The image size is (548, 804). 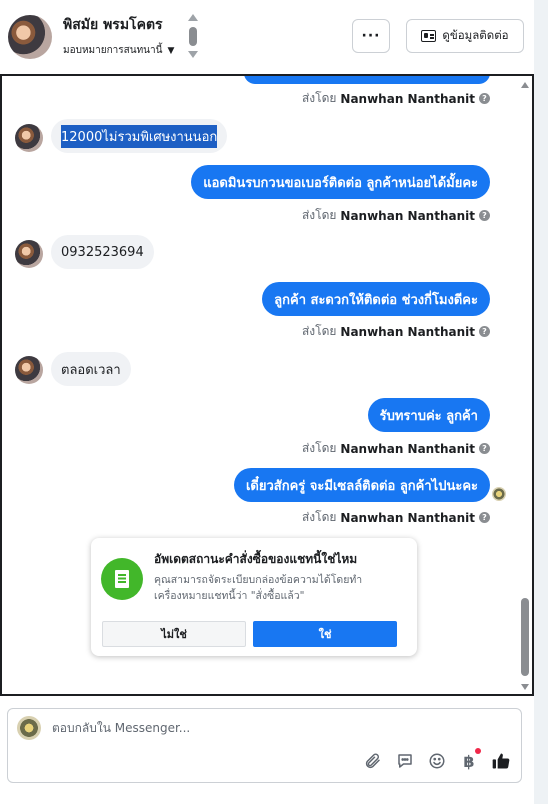 I want to click on more-options-button: ···, so click(x=371, y=36).